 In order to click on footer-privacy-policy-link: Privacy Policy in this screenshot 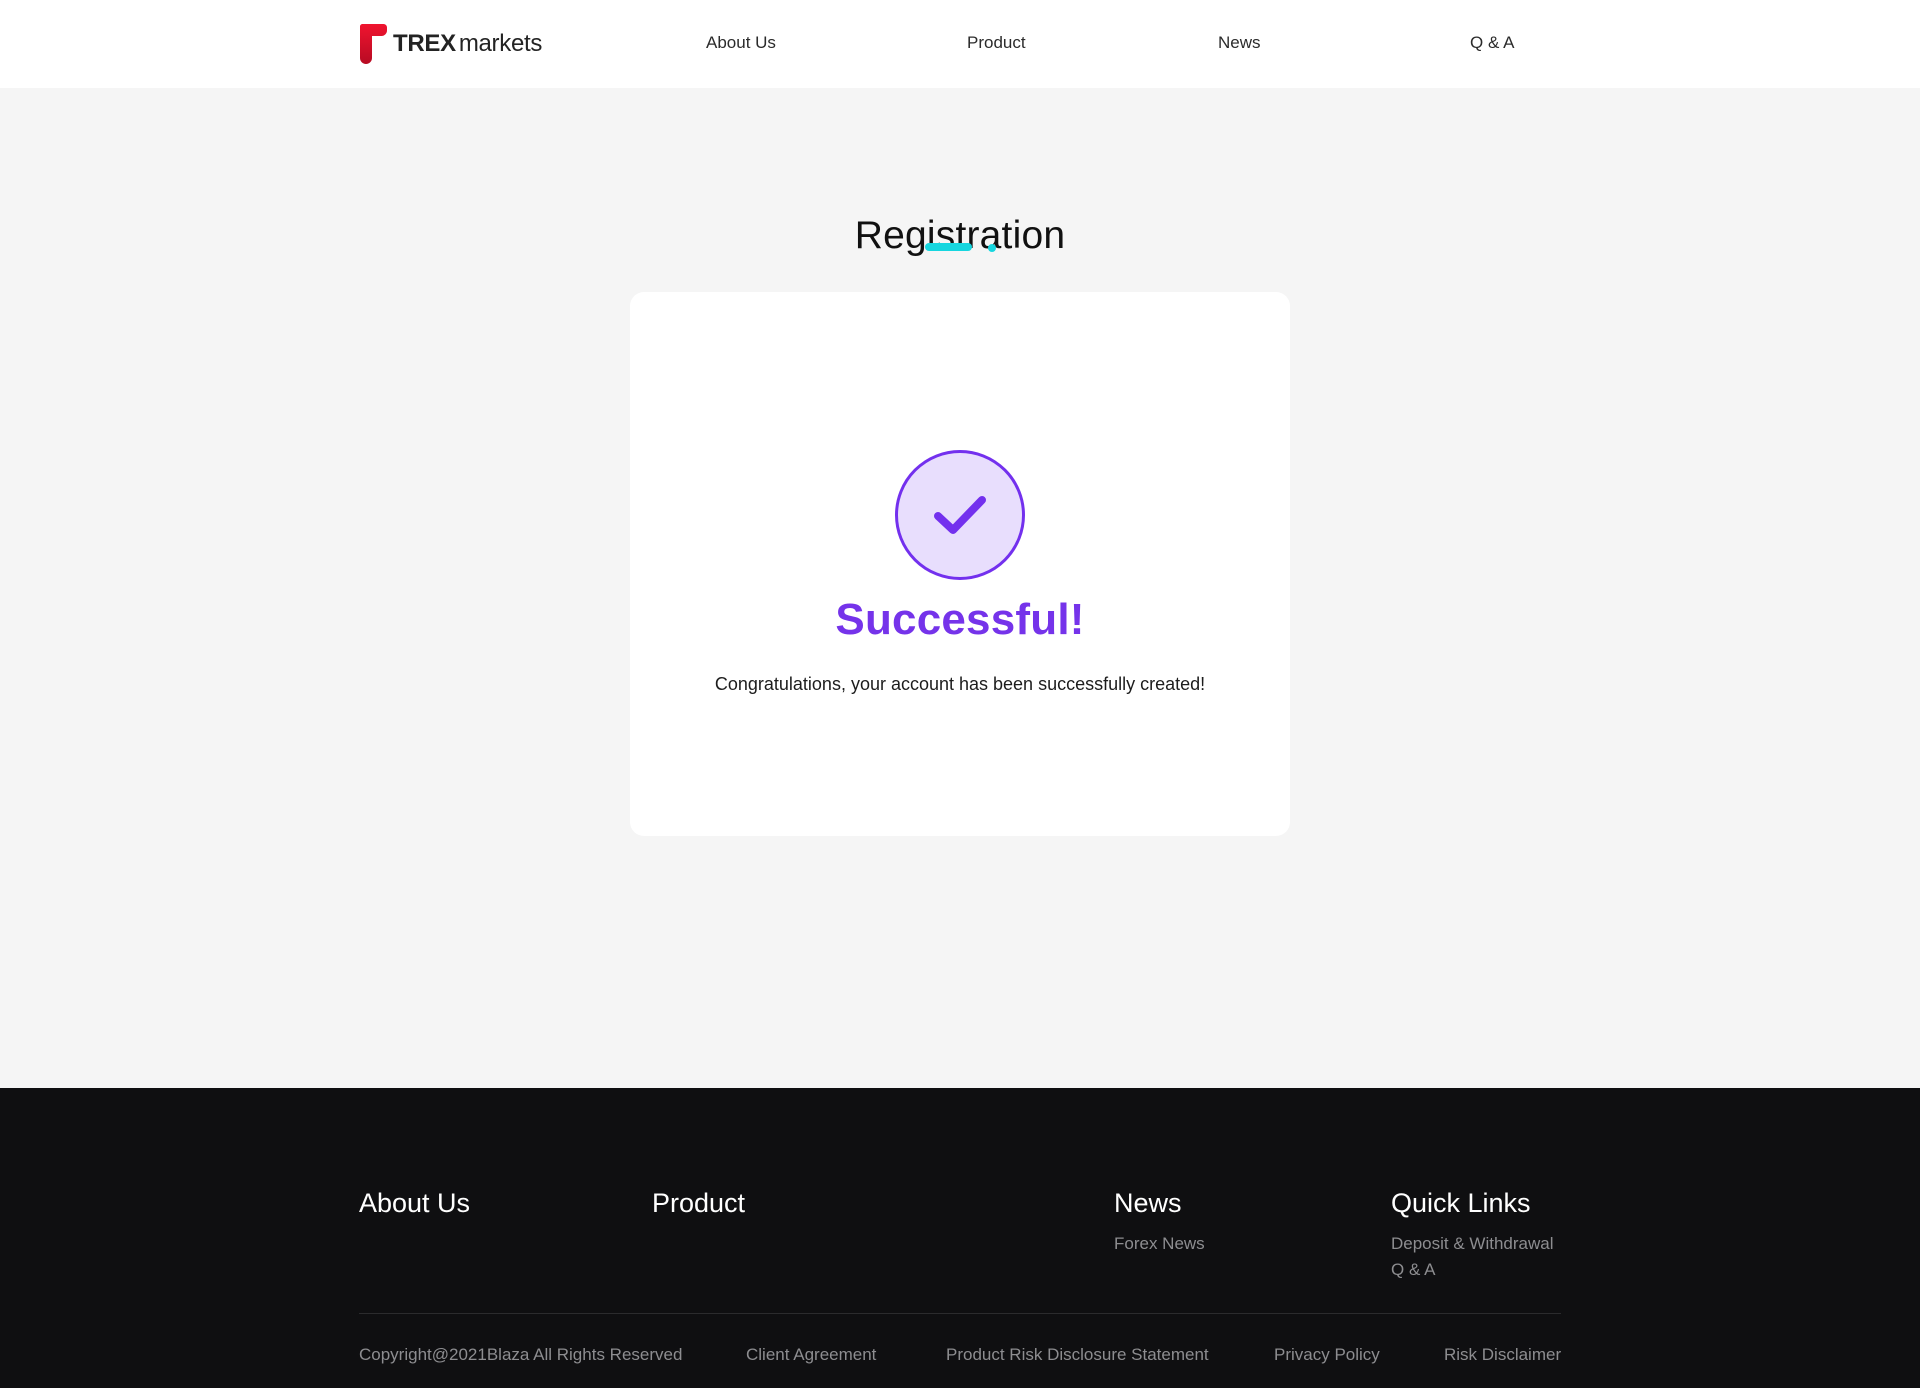, I will do `click(1327, 1355)`.